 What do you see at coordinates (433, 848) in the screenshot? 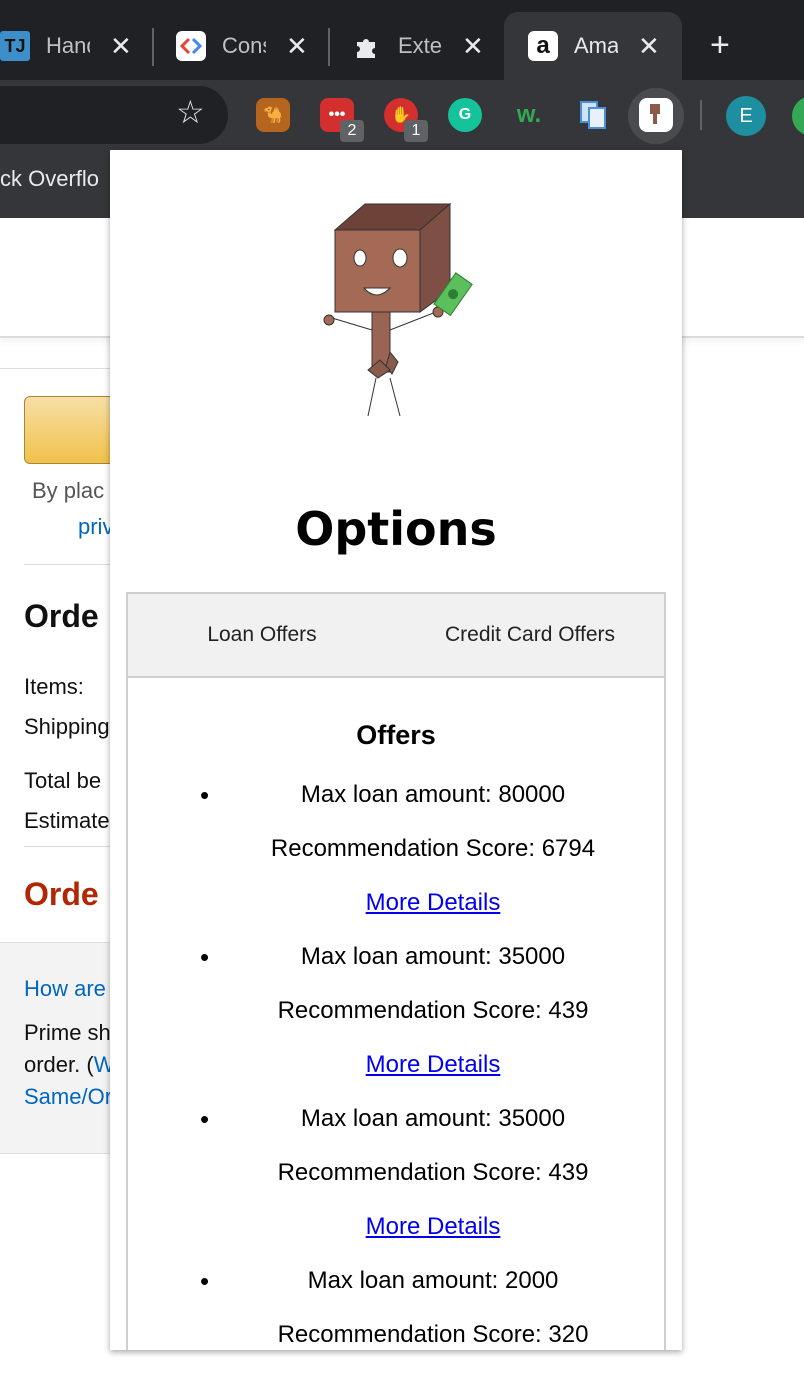
I see `recommendation-score: Recommendation Score: 6794` at bounding box center [433, 848].